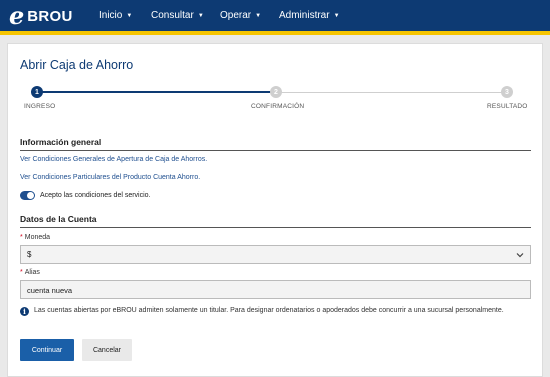 The height and width of the screenshot is (377, 550). I want to click on step-2-dot: 2, so click(276, 92).